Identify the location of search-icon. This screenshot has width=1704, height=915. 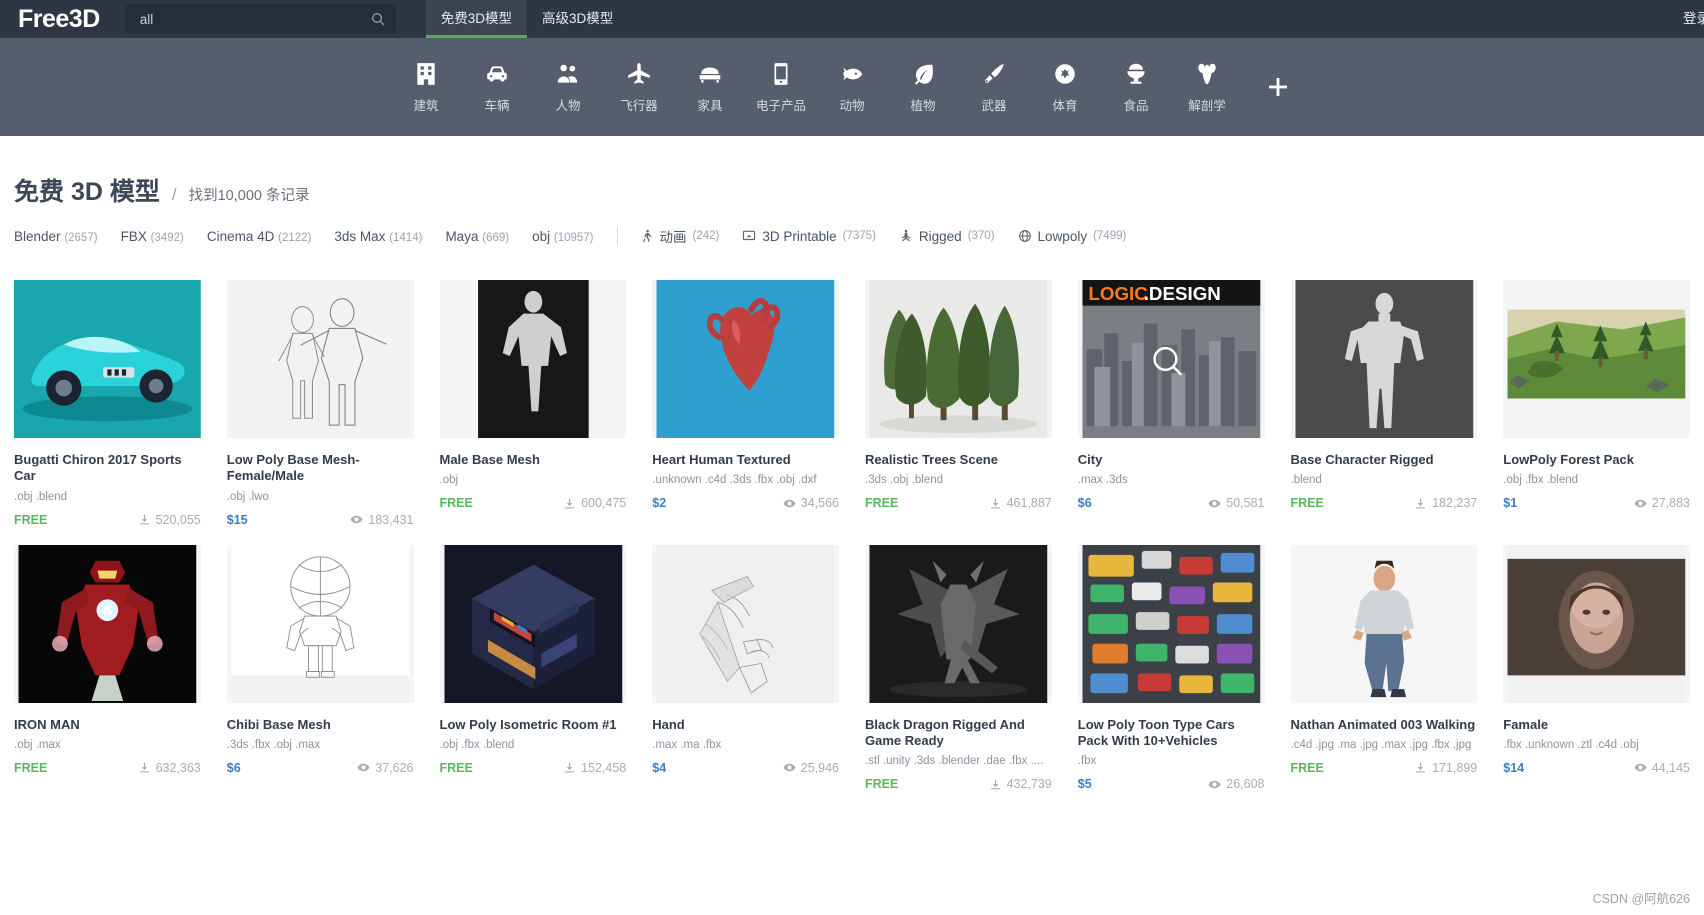
(378, 19).